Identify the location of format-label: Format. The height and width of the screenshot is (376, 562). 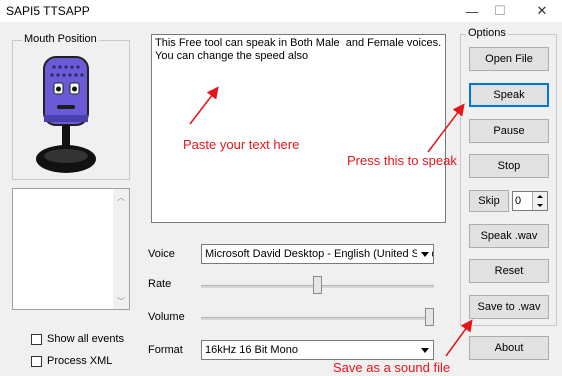
(165, 350).